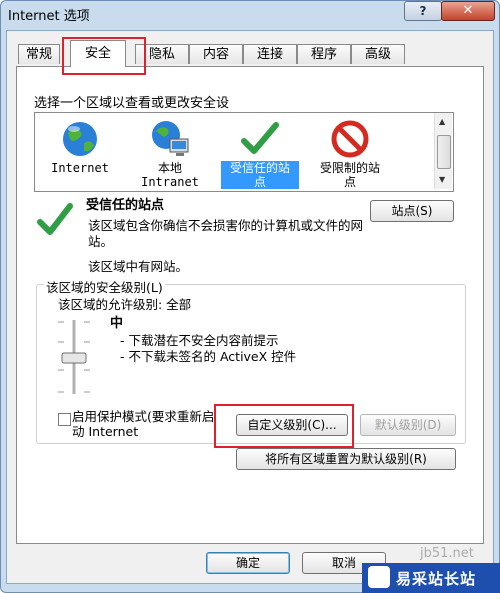 This screenshot has height=593, width=500. Describe the element at coordinates (270, 54) in the screenshot. I see `tab-connections: 连接` at that location.